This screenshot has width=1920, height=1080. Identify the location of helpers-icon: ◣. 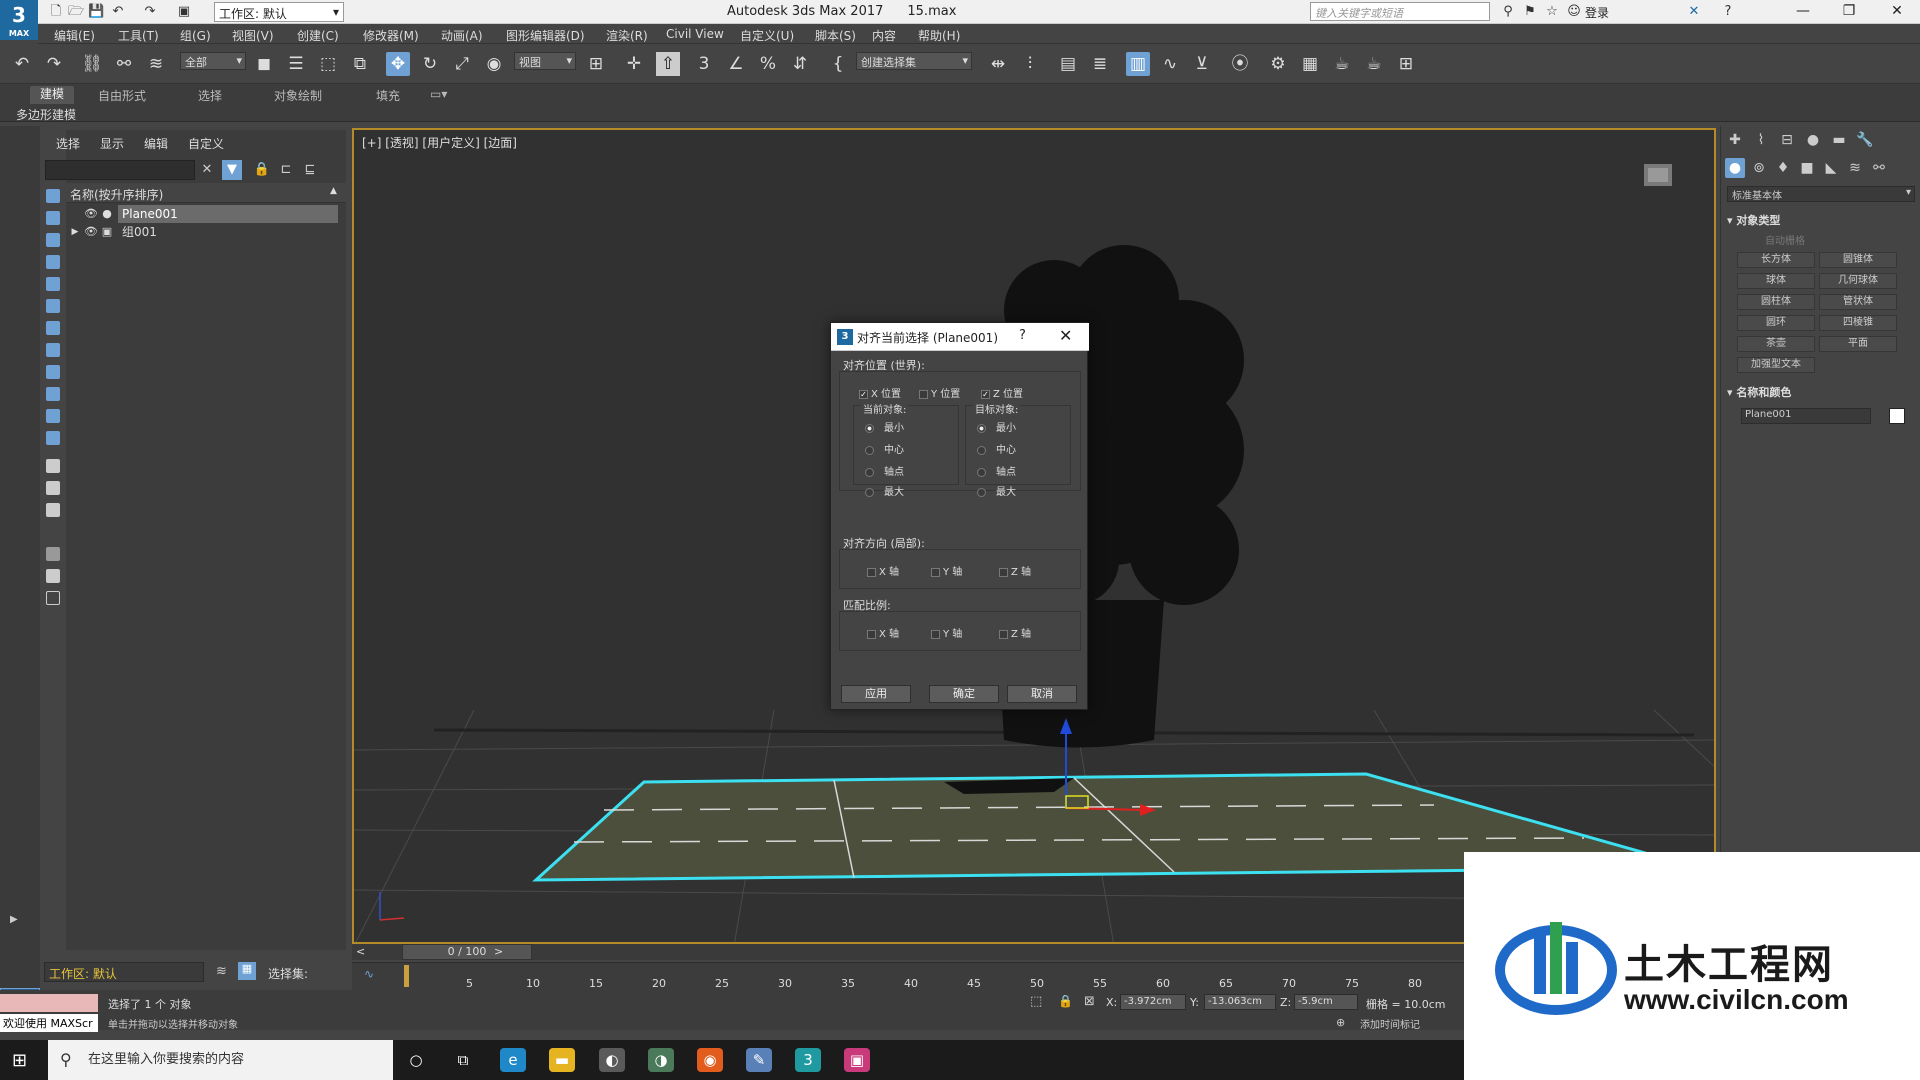
(1831, 168).